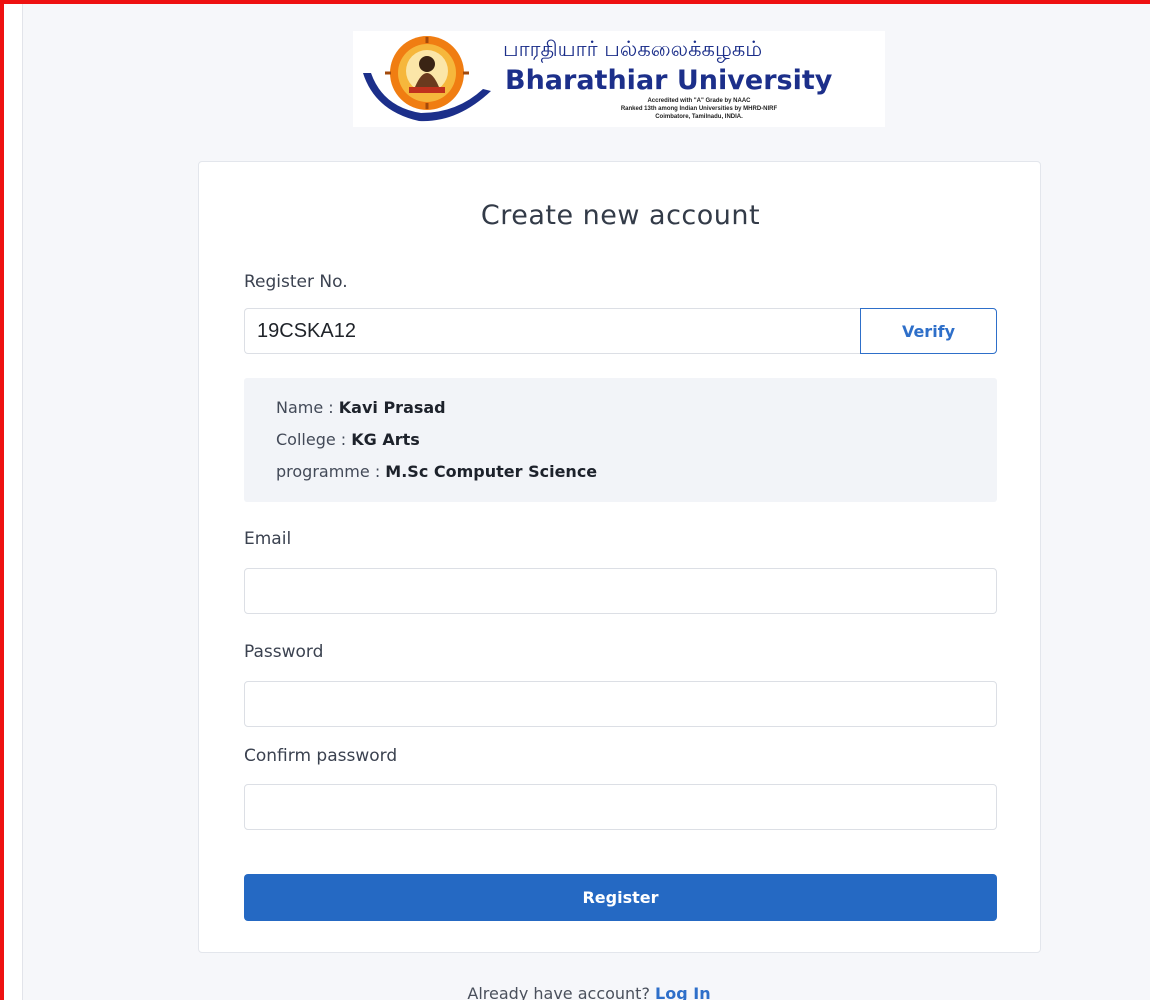  What do you see at coordinates (620, 215) in the screenshot?
I see `page-title: Create new account` at bounding box center [620, 215].